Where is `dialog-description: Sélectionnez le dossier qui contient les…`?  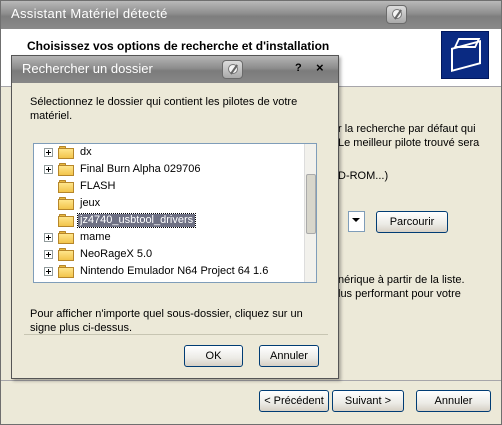 dialog-description: Sélectionnez le dossier qui contient les… is located at coordinates (164, 109).